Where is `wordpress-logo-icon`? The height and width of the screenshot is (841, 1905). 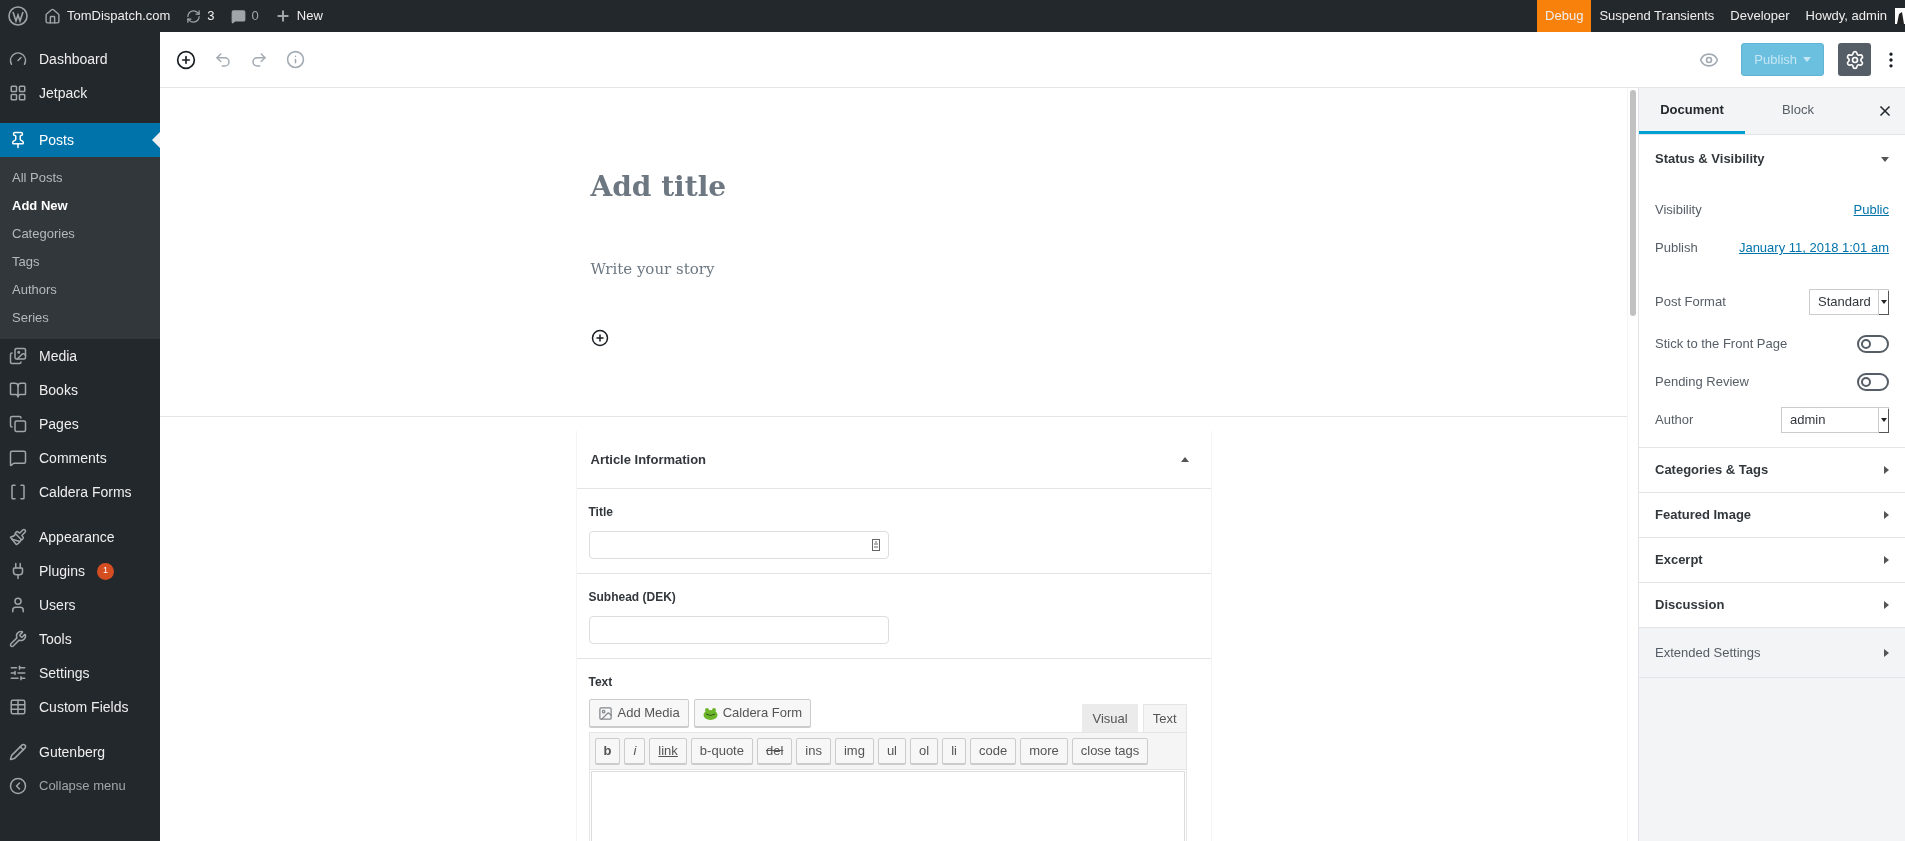 wordpress-logo-icon is located at coordinates (18, 16).